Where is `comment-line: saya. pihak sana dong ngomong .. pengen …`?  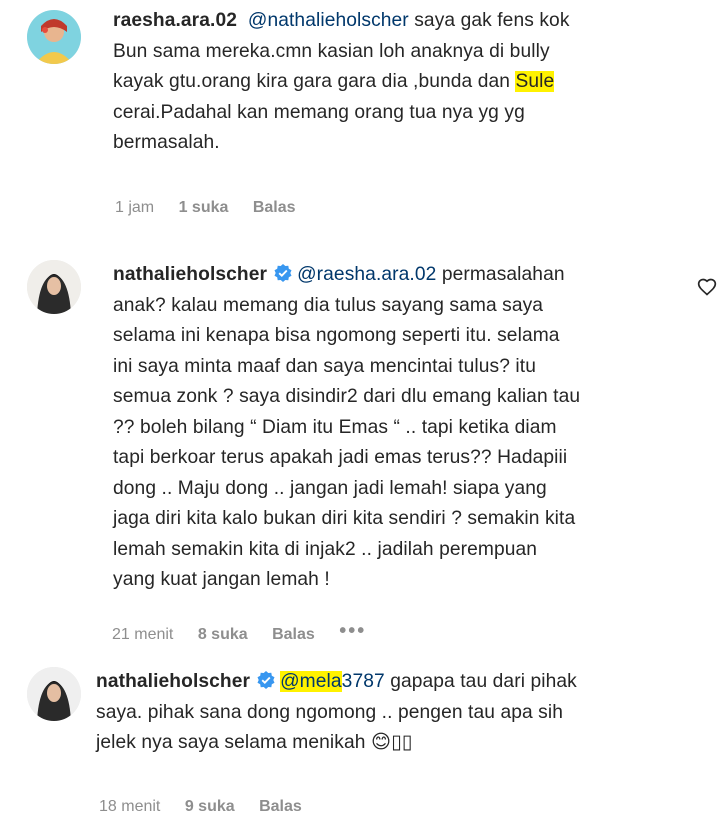
comment-line: saya. pihak sana dong ngomong .. pengen … is located at coordinates (330, 712).